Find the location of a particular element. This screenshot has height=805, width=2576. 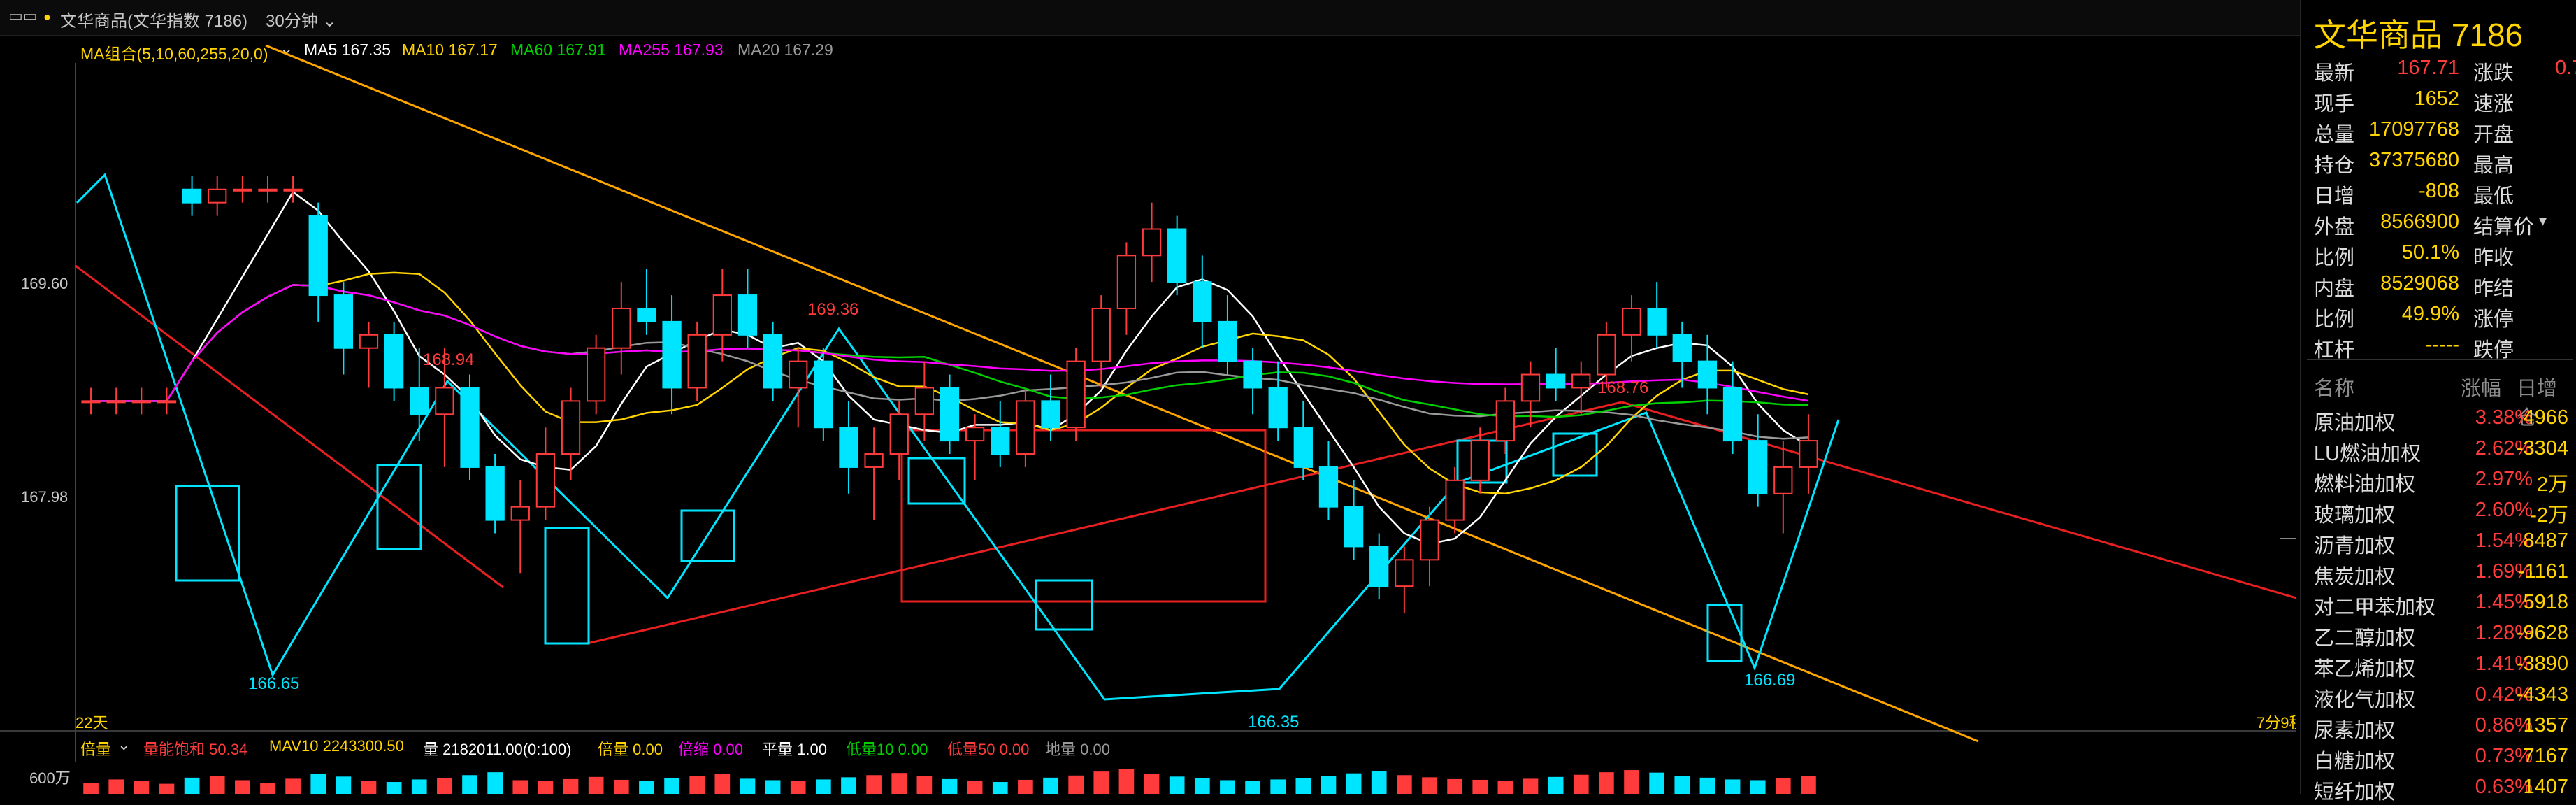

quote-row: 总量 17097768 开盘 is located at coordinates (2443, 130).